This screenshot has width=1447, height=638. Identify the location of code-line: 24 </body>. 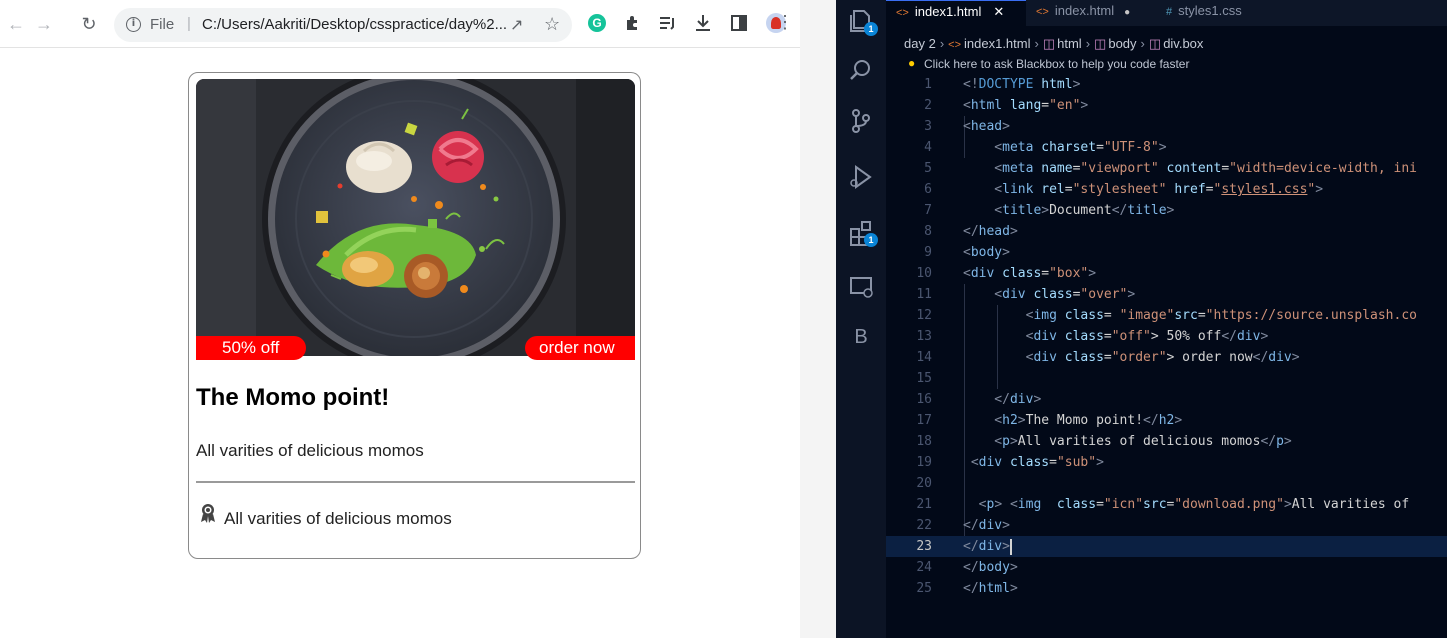
(1166, 567).